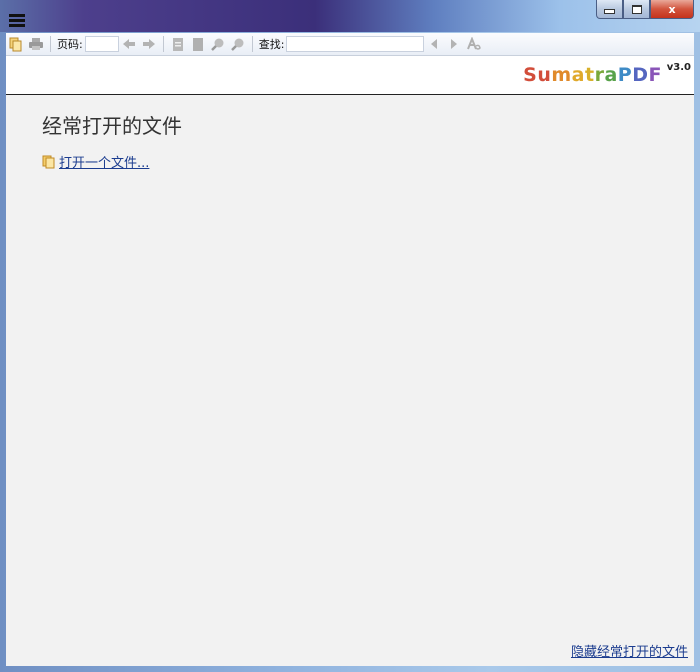 The width and height of the screenshot is (700, 672). Describe the element at coordinates (454, 44) in the screenshot. I see `find-next-icon` at that location.